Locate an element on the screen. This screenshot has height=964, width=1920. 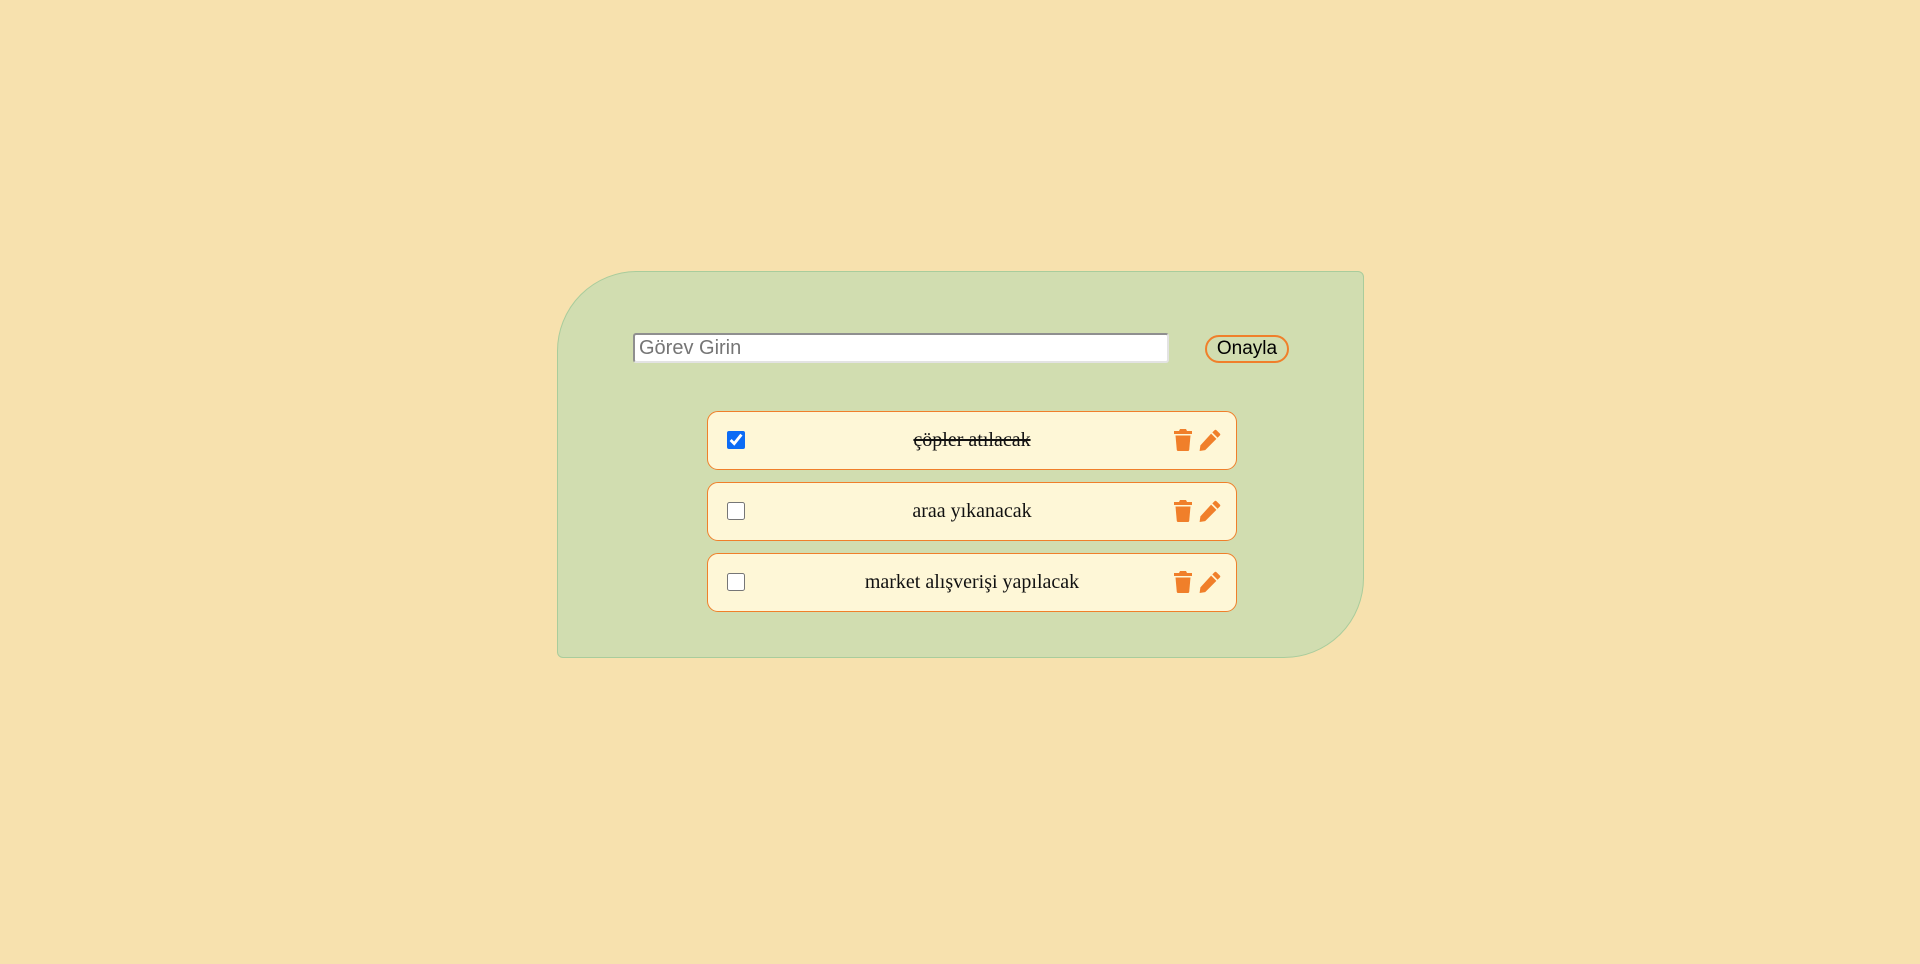
task-text: market alışverişi yapılacak is located at coordinates (972, 582).